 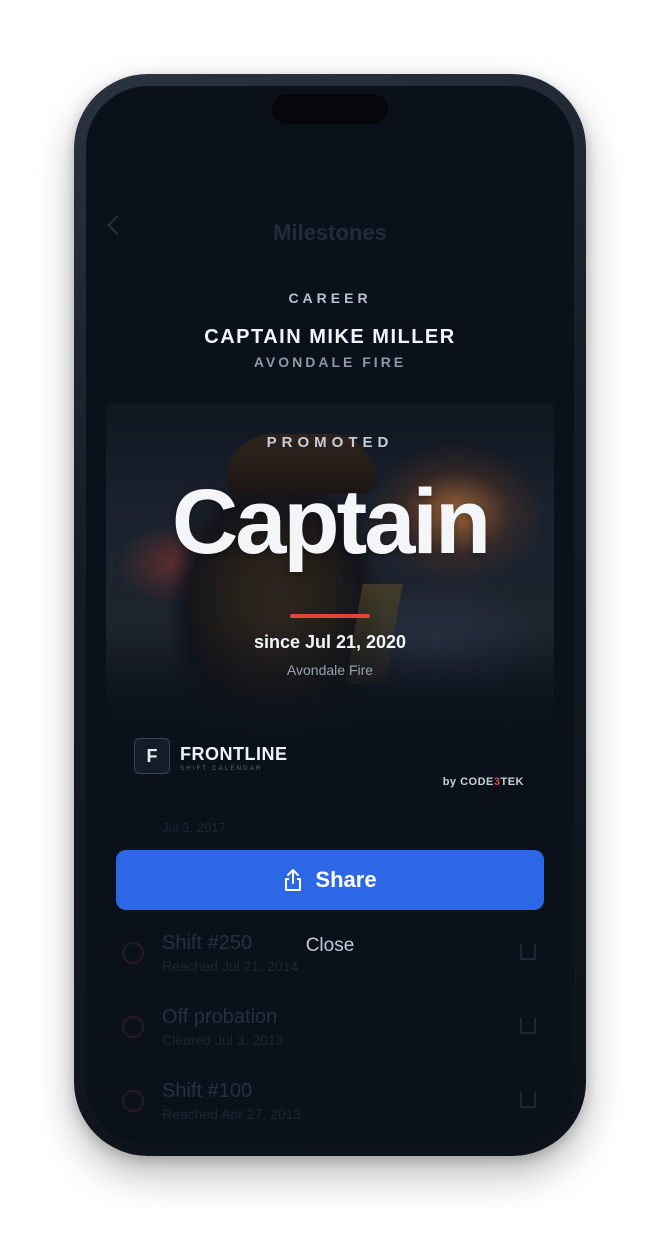 I want to click on byline-prefix: by CODE, so click(x=468, y=782).